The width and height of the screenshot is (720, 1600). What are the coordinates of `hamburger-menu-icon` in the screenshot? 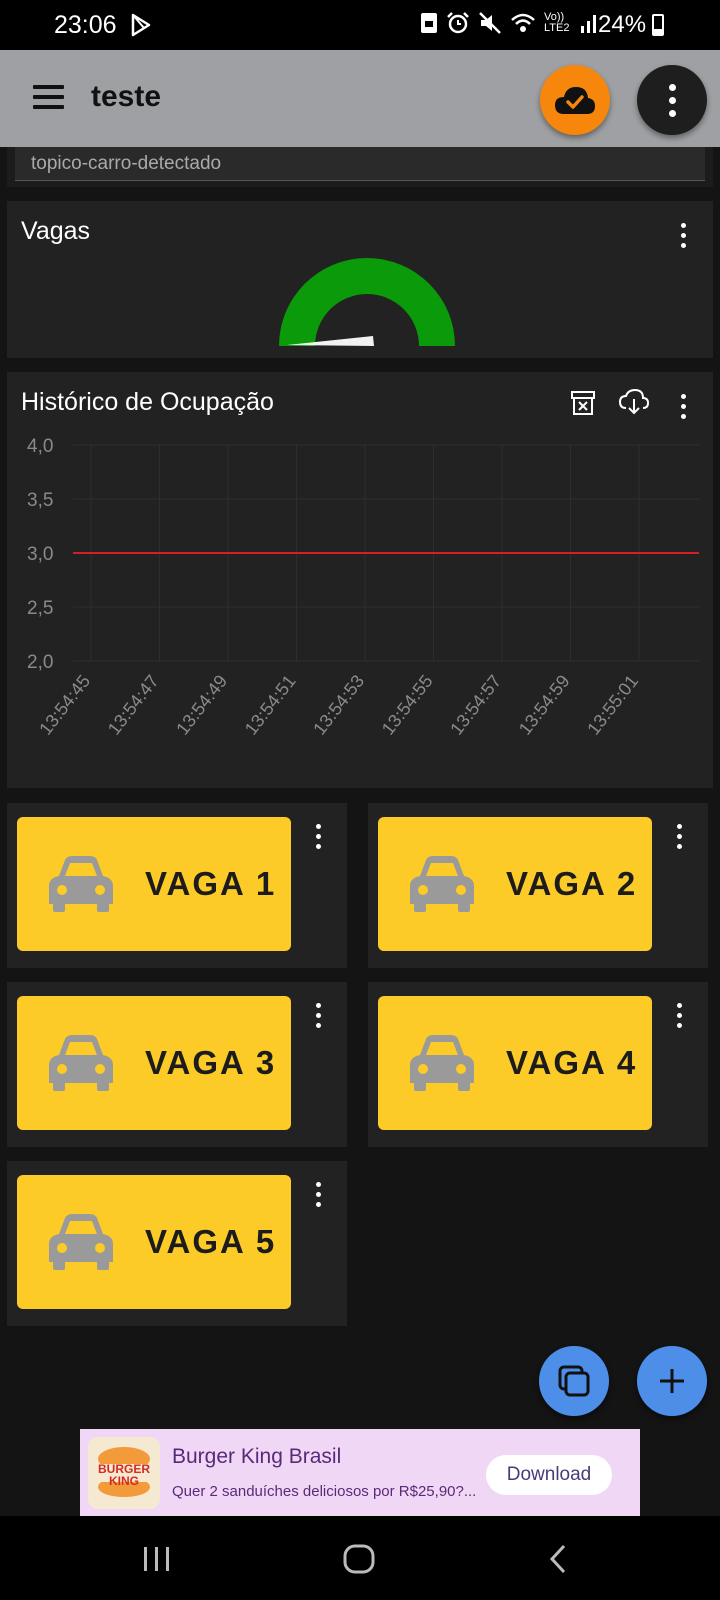 It's located at (48, 97).